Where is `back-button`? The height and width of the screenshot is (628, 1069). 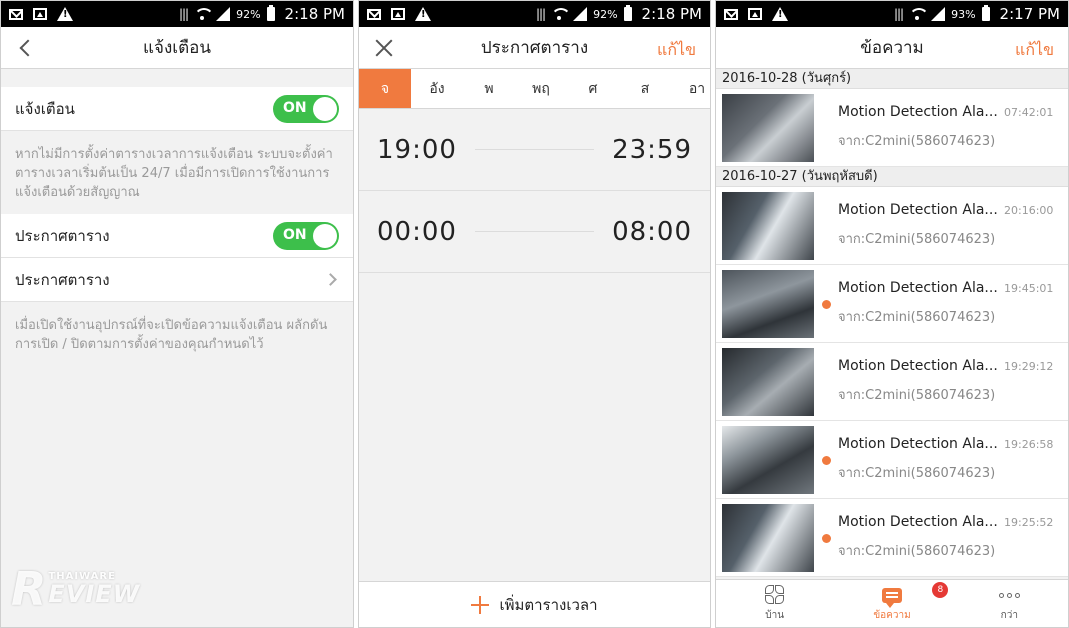 back-button is located at coordinates (26, 48).